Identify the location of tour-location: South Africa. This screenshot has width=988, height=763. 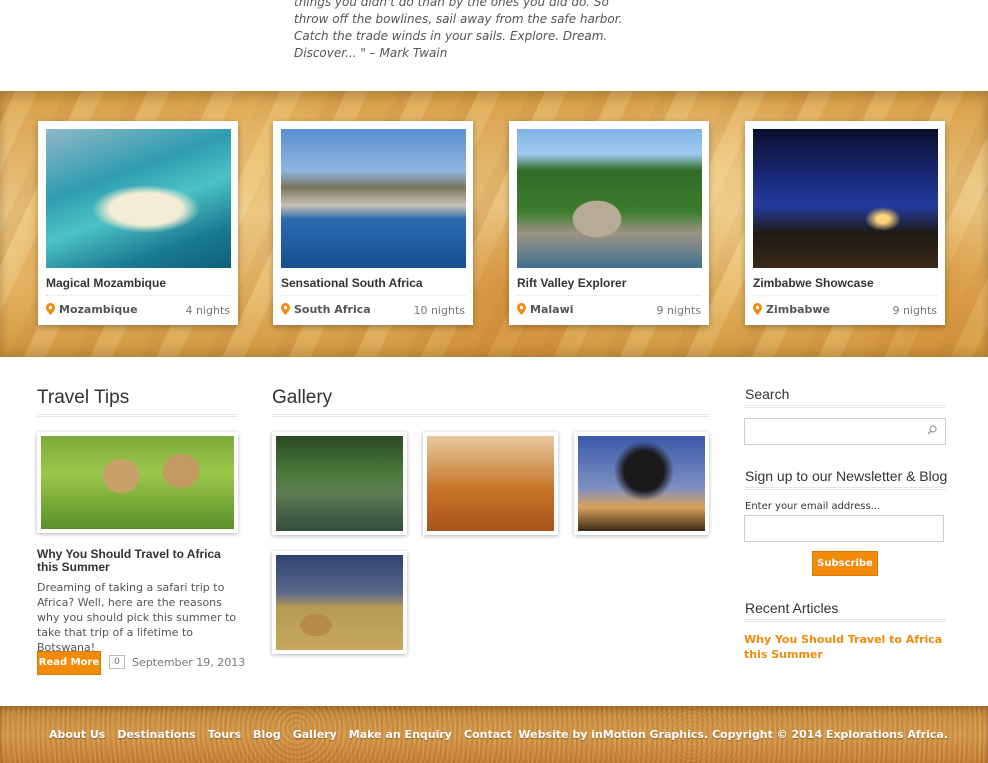
(326, 309).